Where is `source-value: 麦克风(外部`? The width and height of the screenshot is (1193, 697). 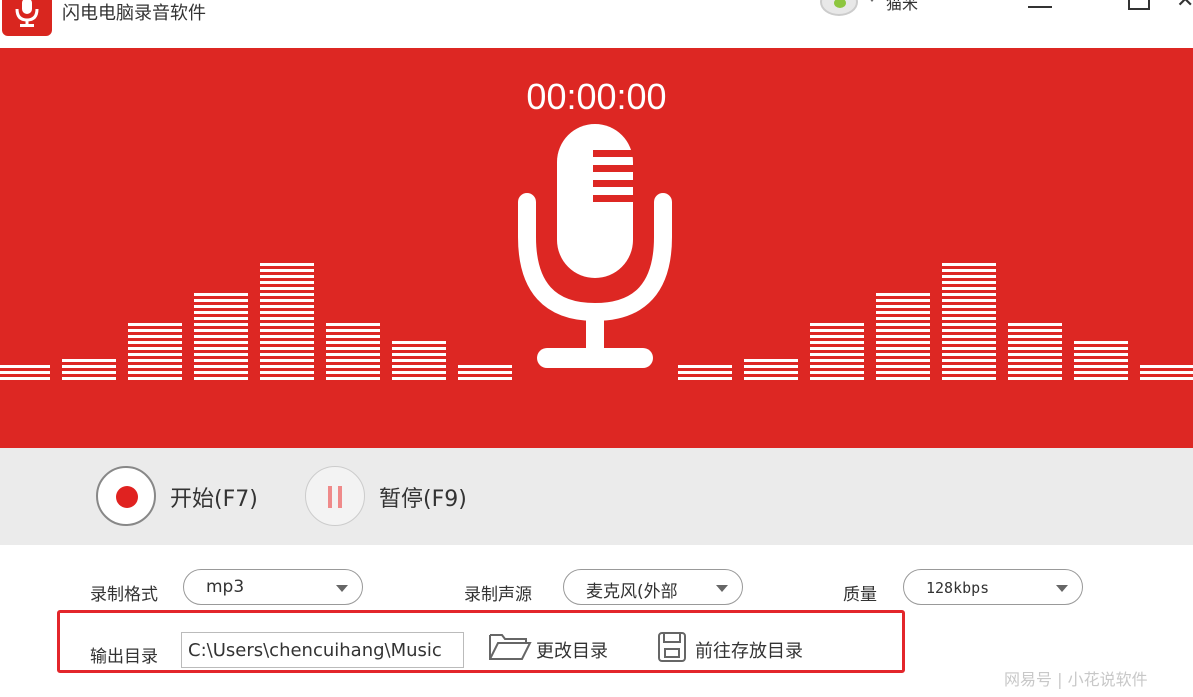
source-value: 麦克风(外部 is located at coordinates (632, 592).